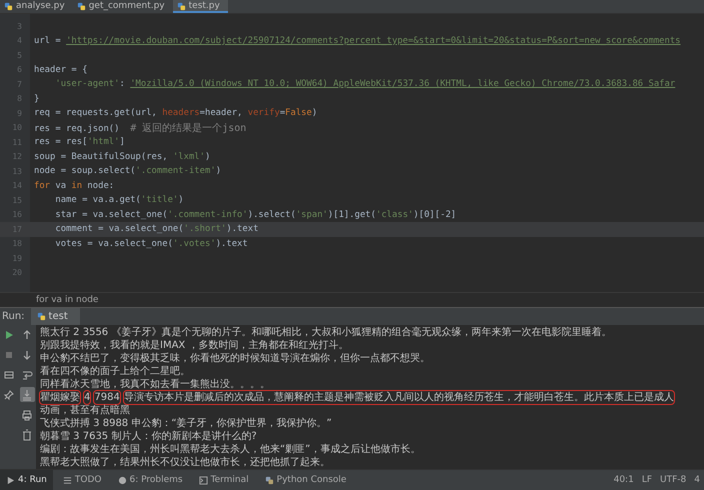 The width and height of the screenshot is (704, 490). What do you see at coordinates (67, 480) in the screenshot?
I see `list-icon` at bounding box center [67, 480].